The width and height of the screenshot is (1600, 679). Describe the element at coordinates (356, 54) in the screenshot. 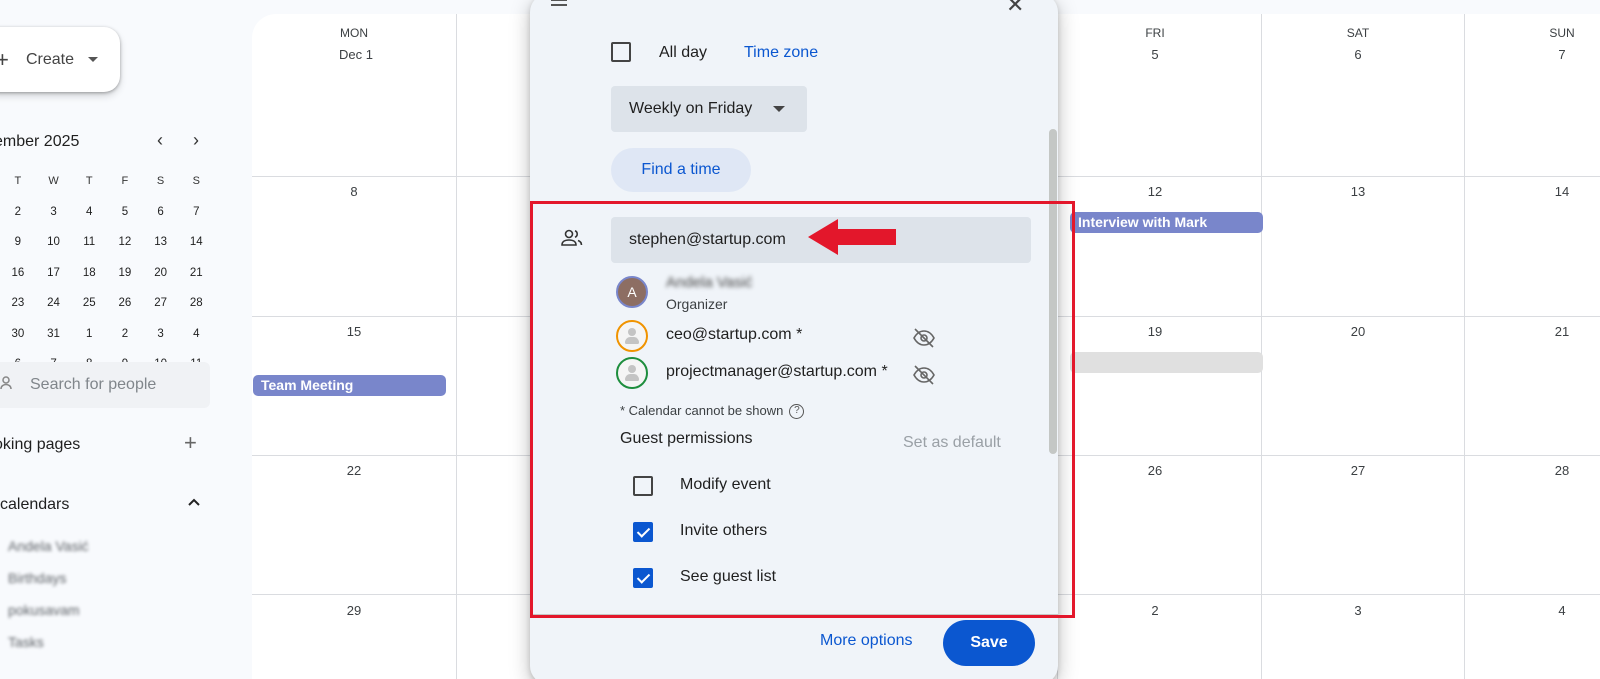

I see `day-number: Dec 1` at that location.